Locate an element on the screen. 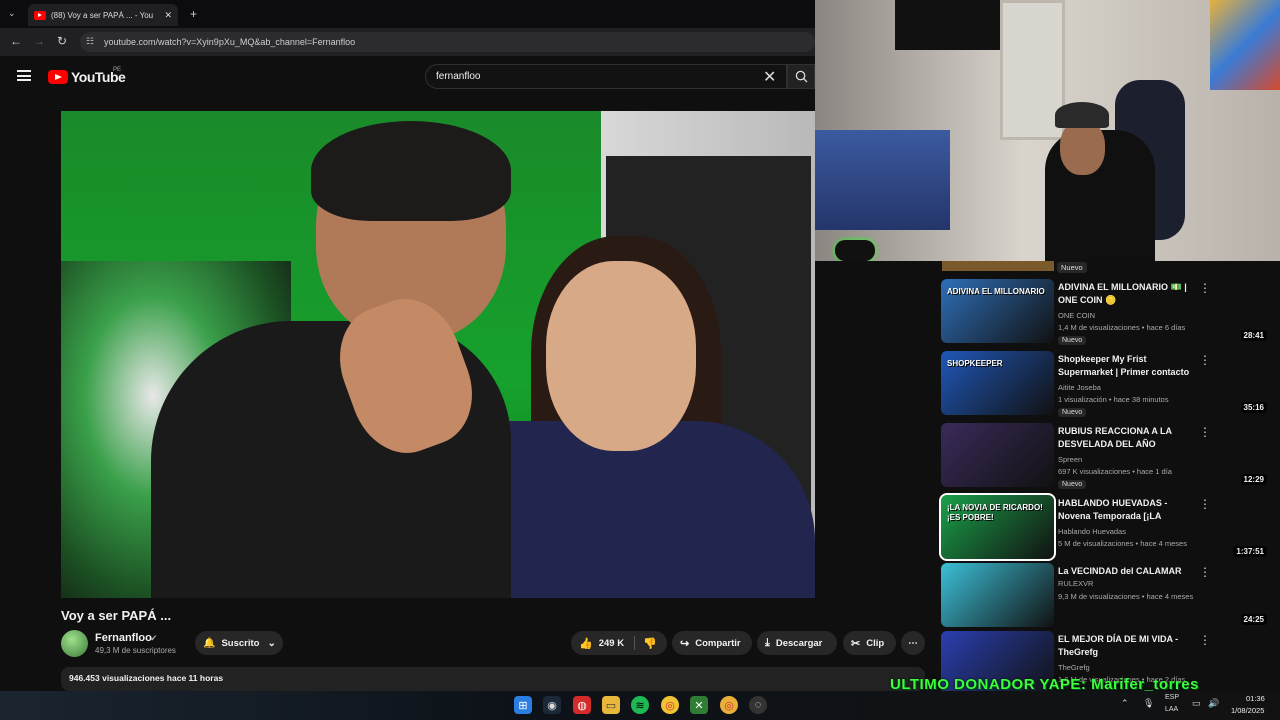  subscribe-button: 🔔 Suscrito ⌄ is located at coordinates (239, 643).